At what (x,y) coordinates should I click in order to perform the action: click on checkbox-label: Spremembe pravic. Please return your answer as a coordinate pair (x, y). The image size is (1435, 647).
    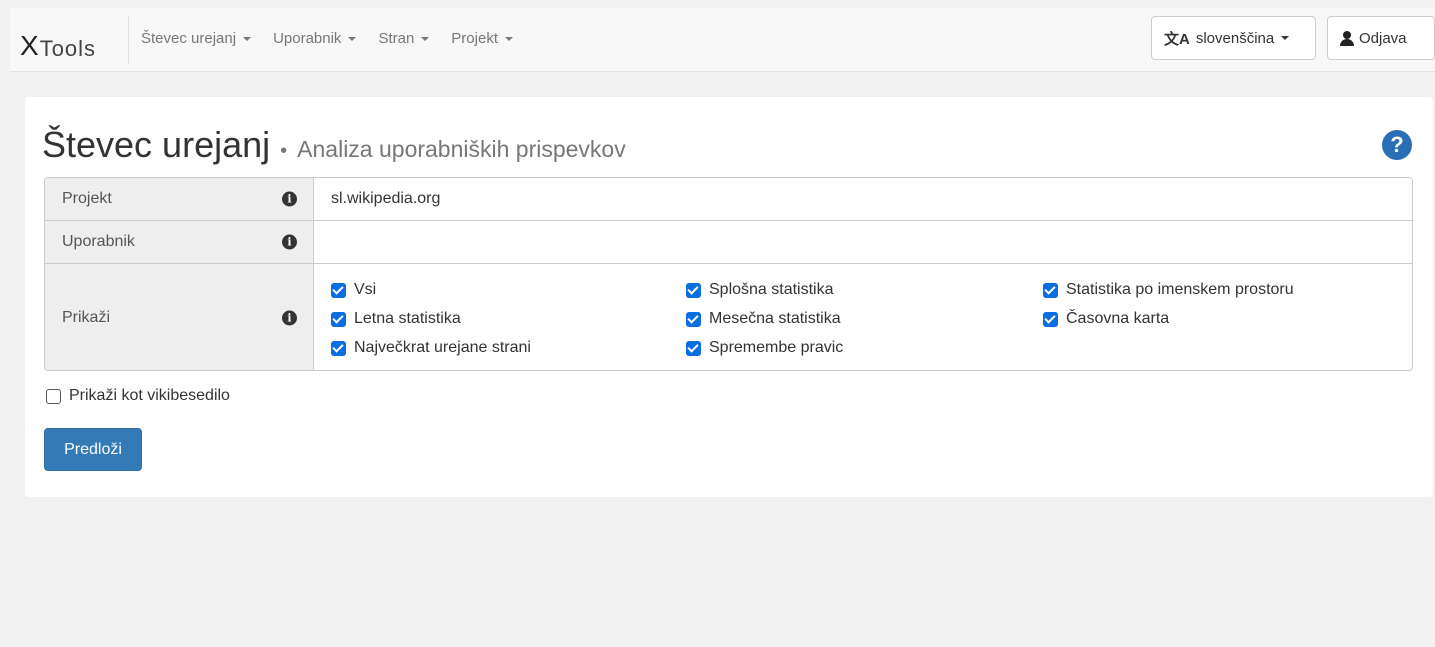
    Looking at the image, I should click on (776, 347).